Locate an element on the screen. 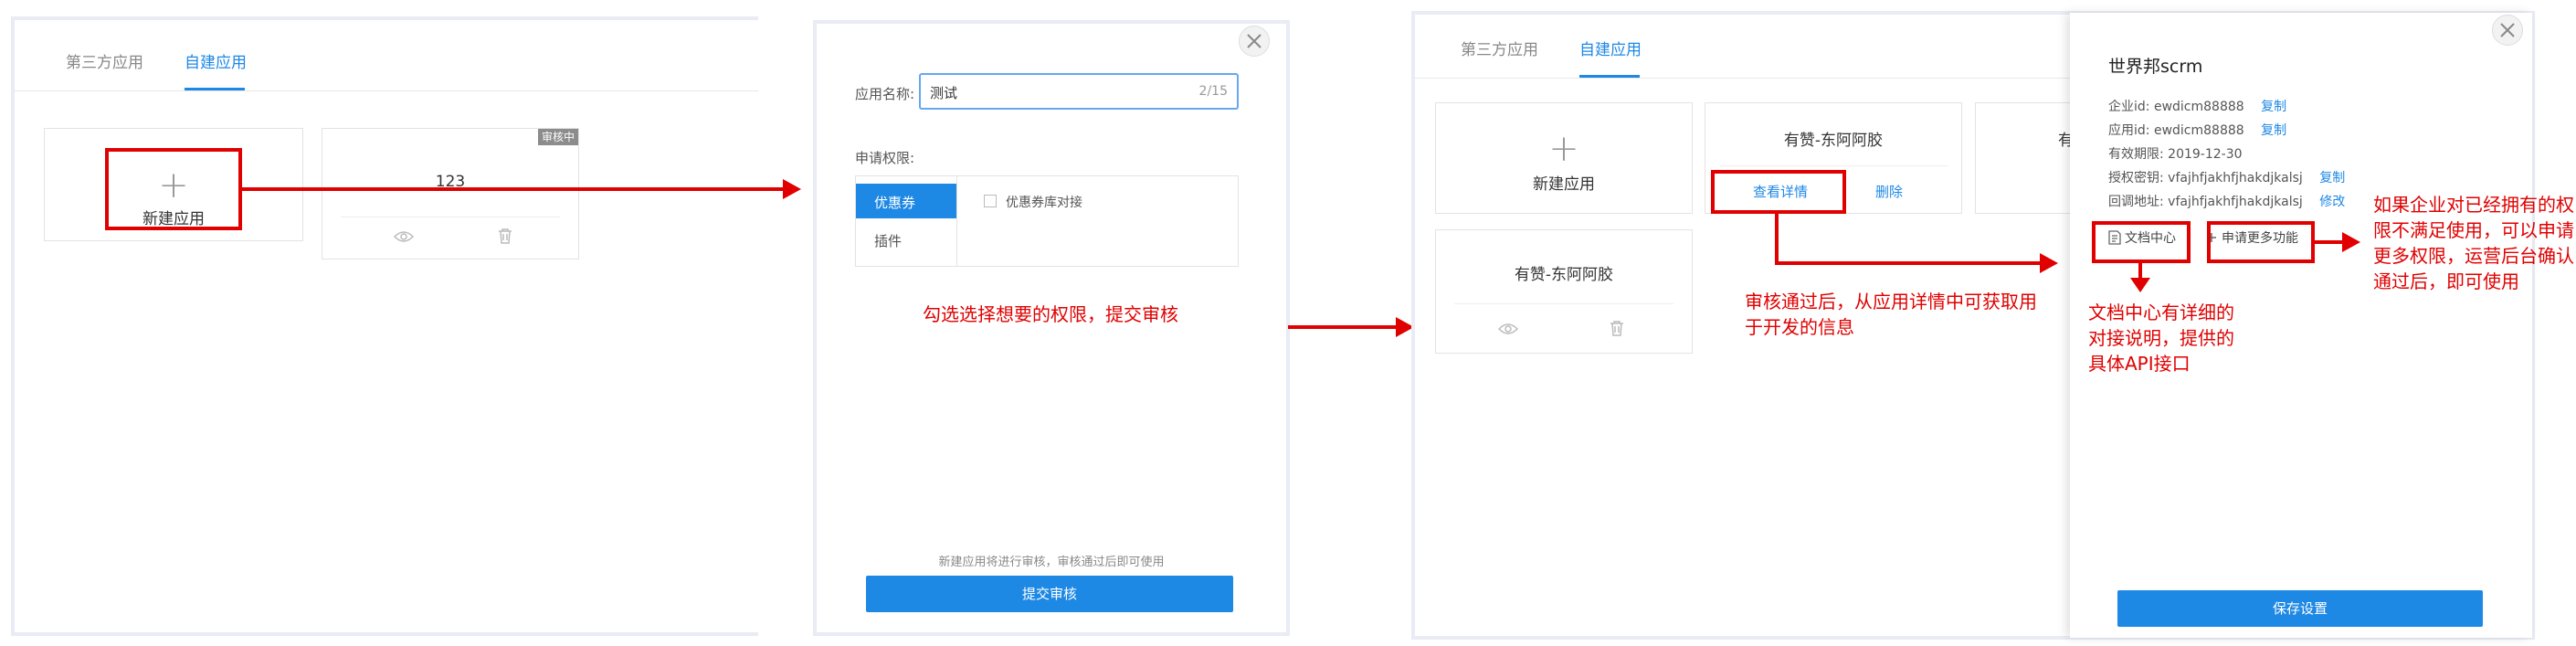 The image size is (2576, 646). highlight-request-more is located at coordinates (2261, 242).